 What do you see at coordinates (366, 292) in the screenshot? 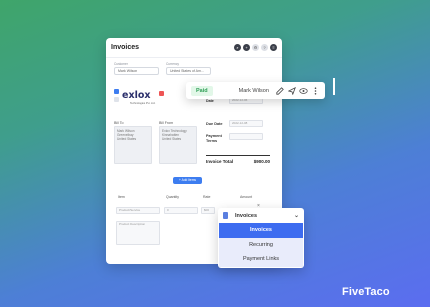
I see `brand-logo: FiveTaco` at bounding box center [366, 292].